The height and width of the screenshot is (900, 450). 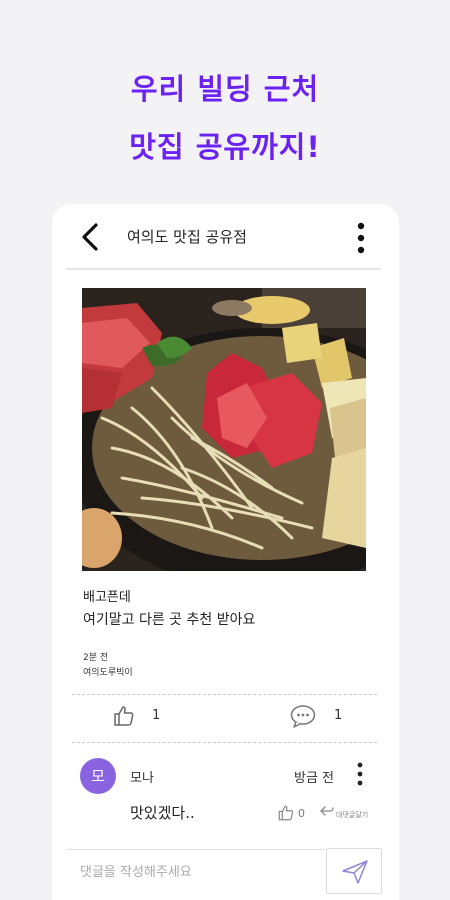 I want to click on comment-count: 1, so click(x=338, y=715).